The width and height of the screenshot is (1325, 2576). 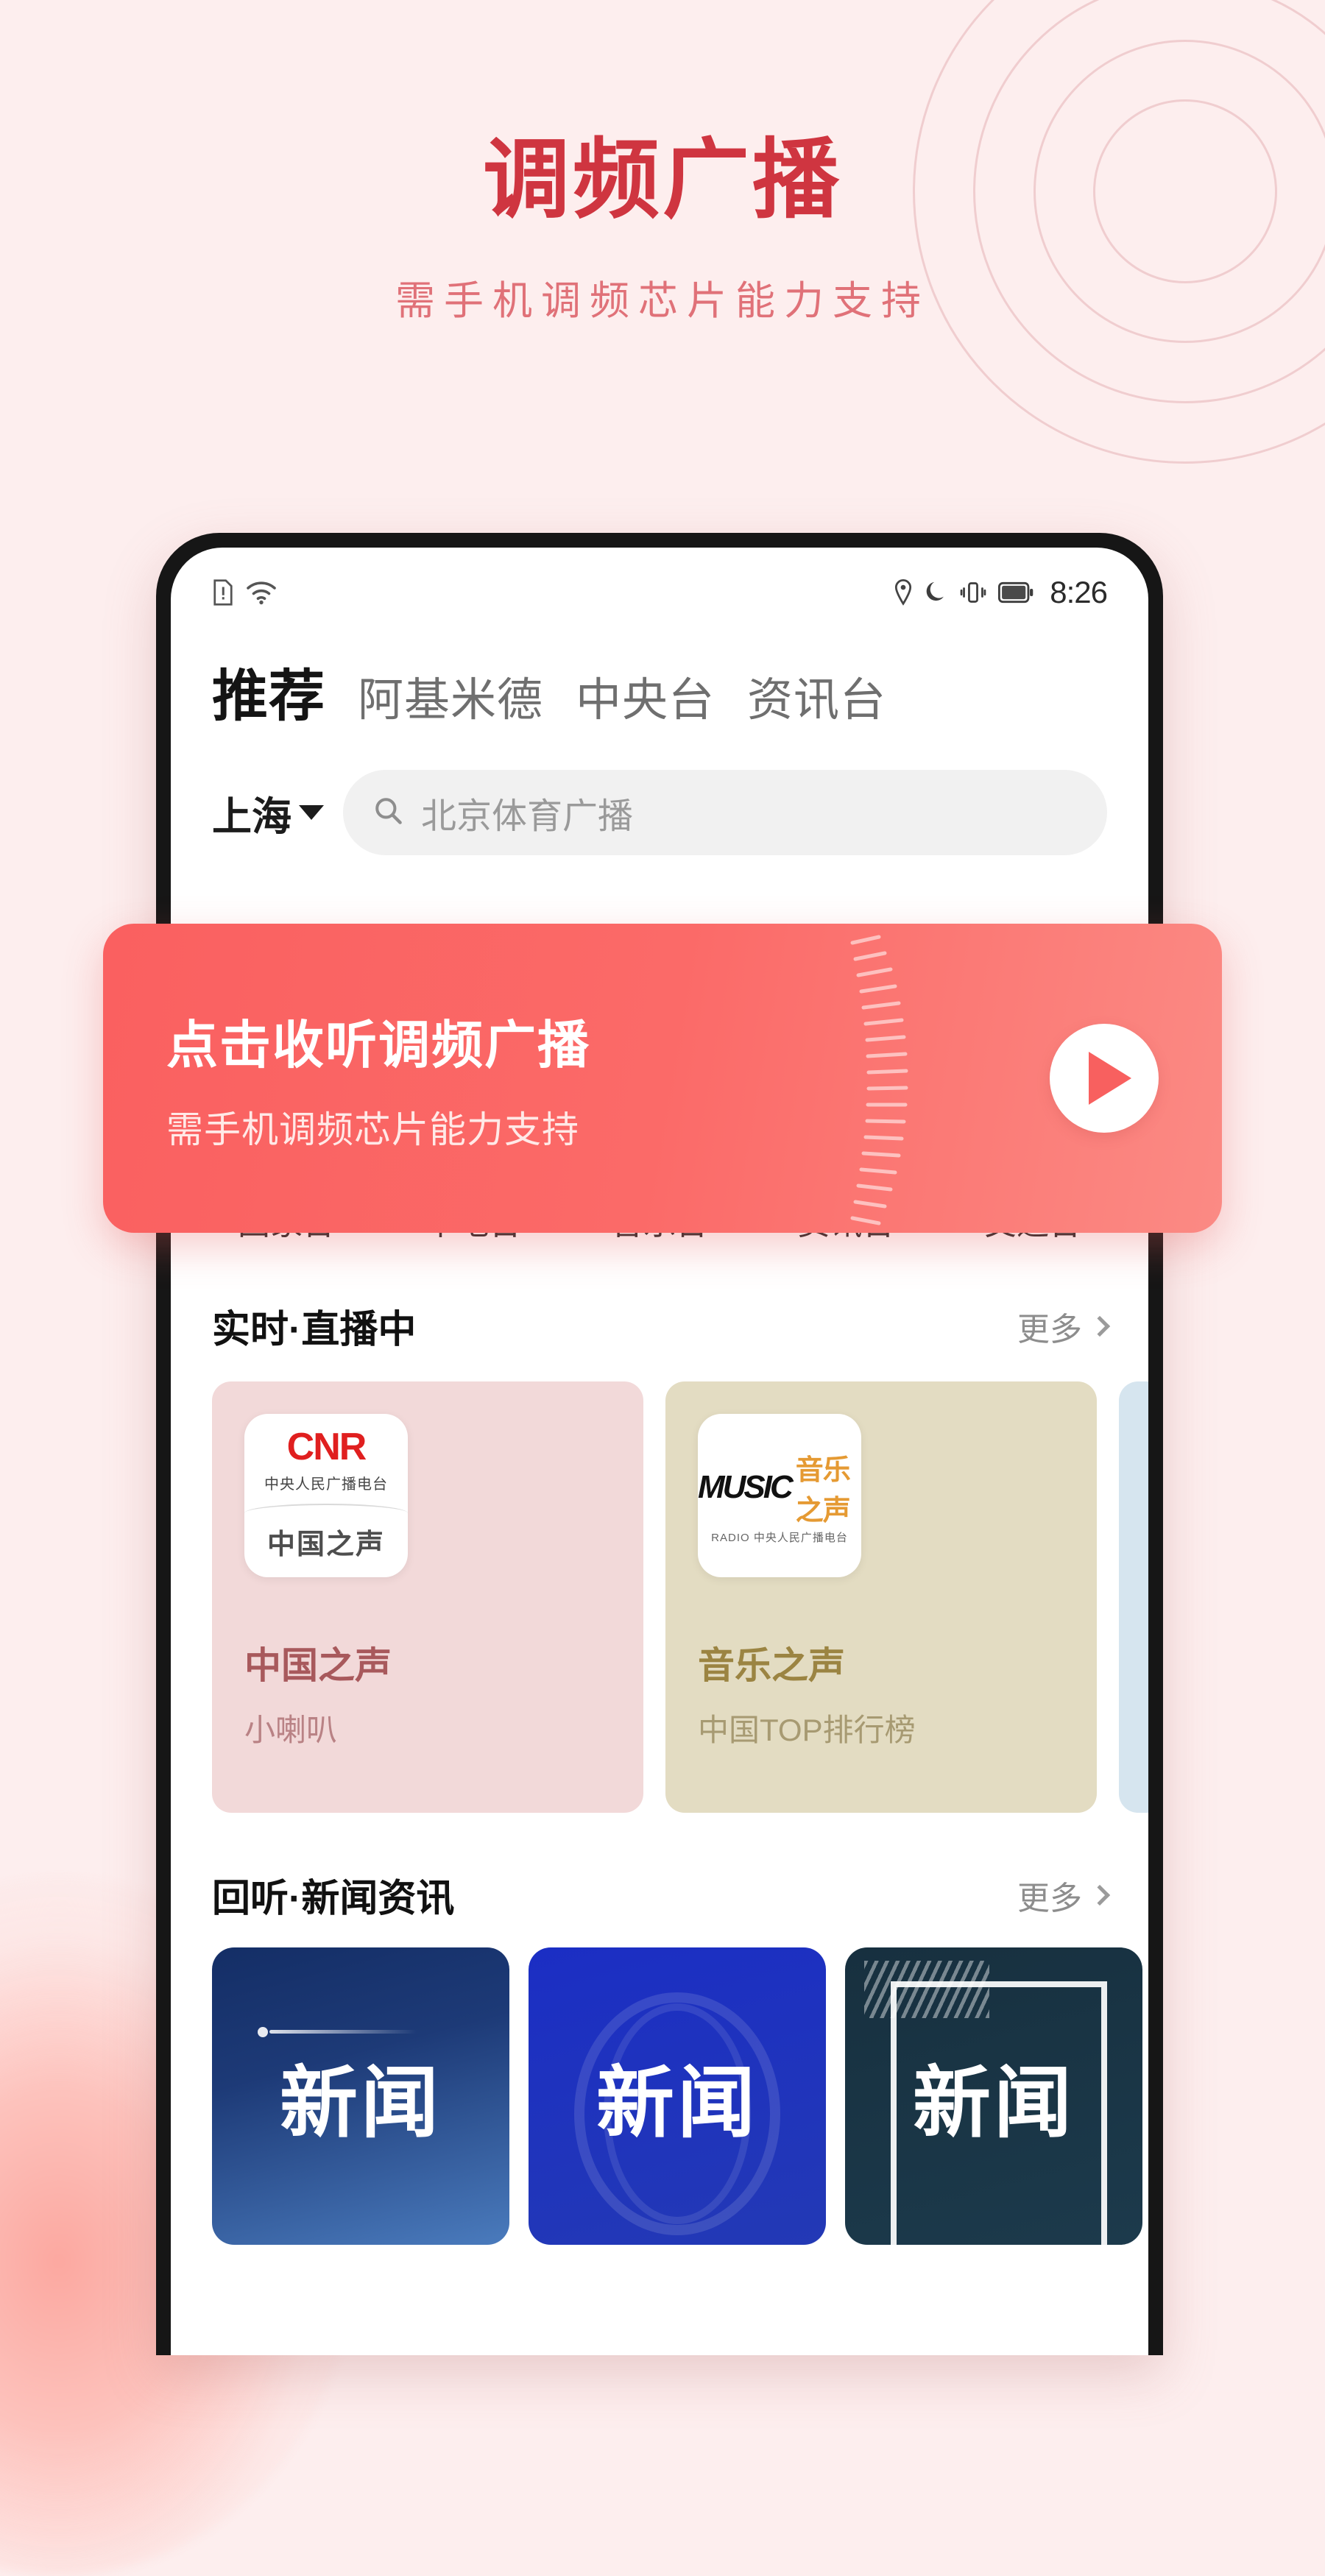 I want to click on live-card-title: 音乐之声, so click(x=772, y=1665).